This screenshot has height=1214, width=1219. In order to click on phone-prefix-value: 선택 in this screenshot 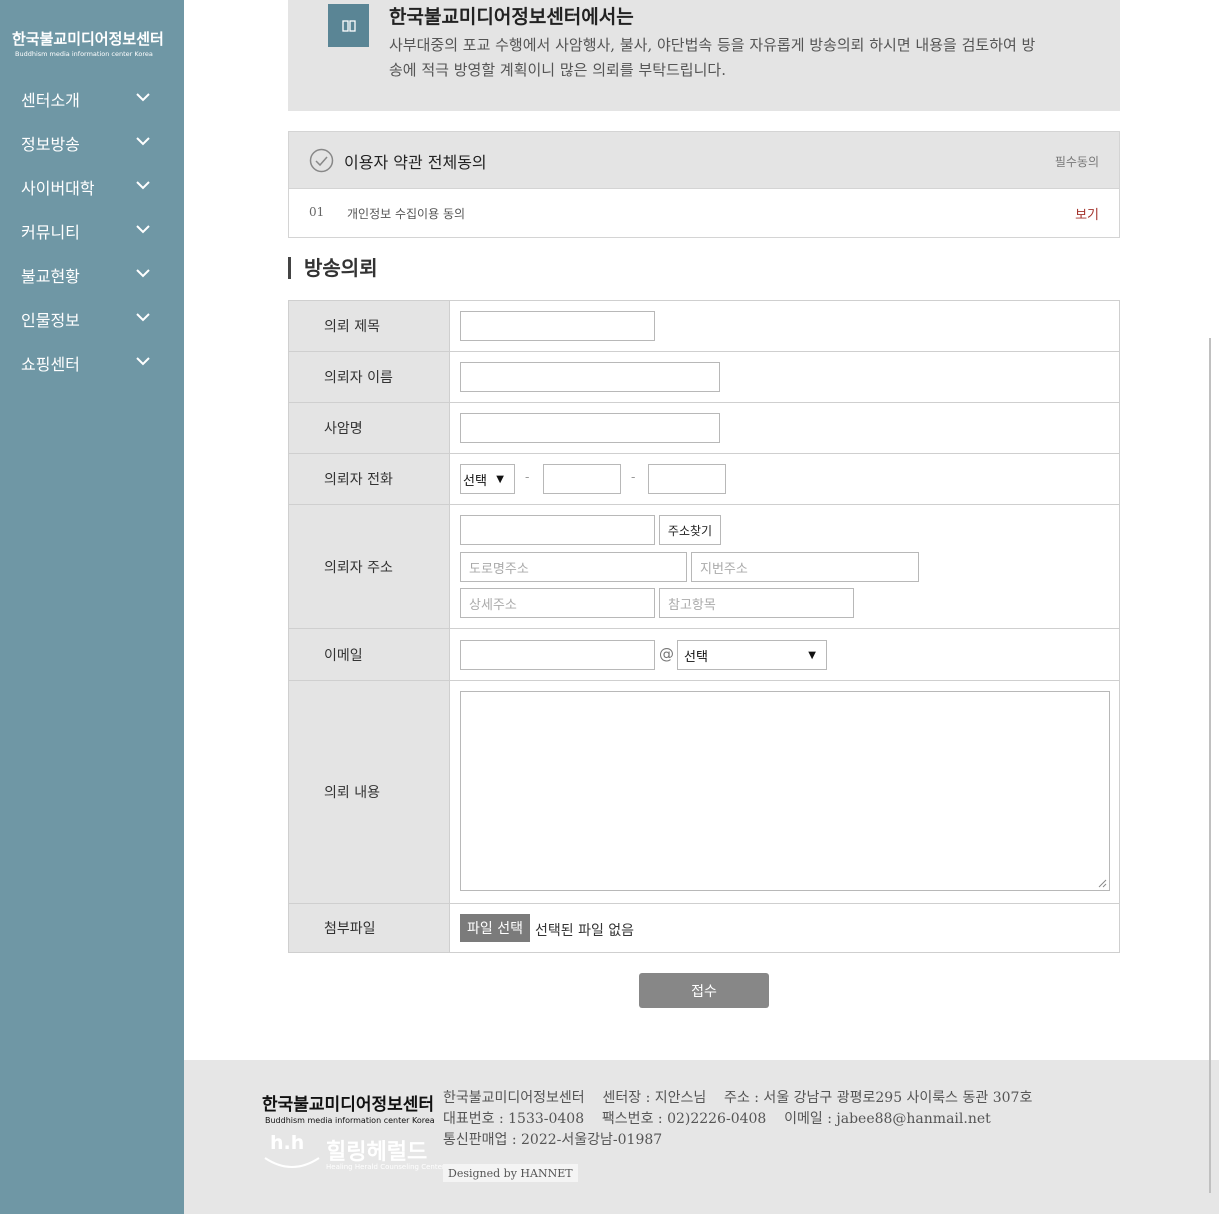, I will do `click(475, 481)`.